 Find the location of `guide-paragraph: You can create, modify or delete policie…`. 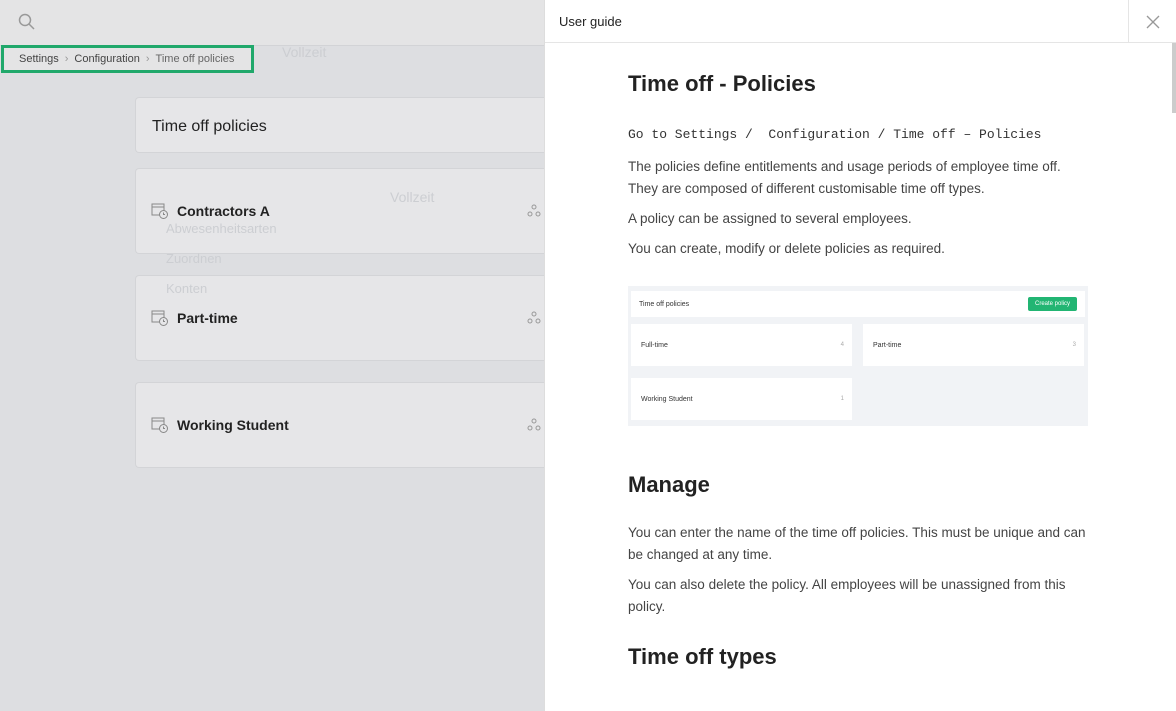

guide-paragraph: You can create, modify or delete policie… is located at coordinates (786, 248).